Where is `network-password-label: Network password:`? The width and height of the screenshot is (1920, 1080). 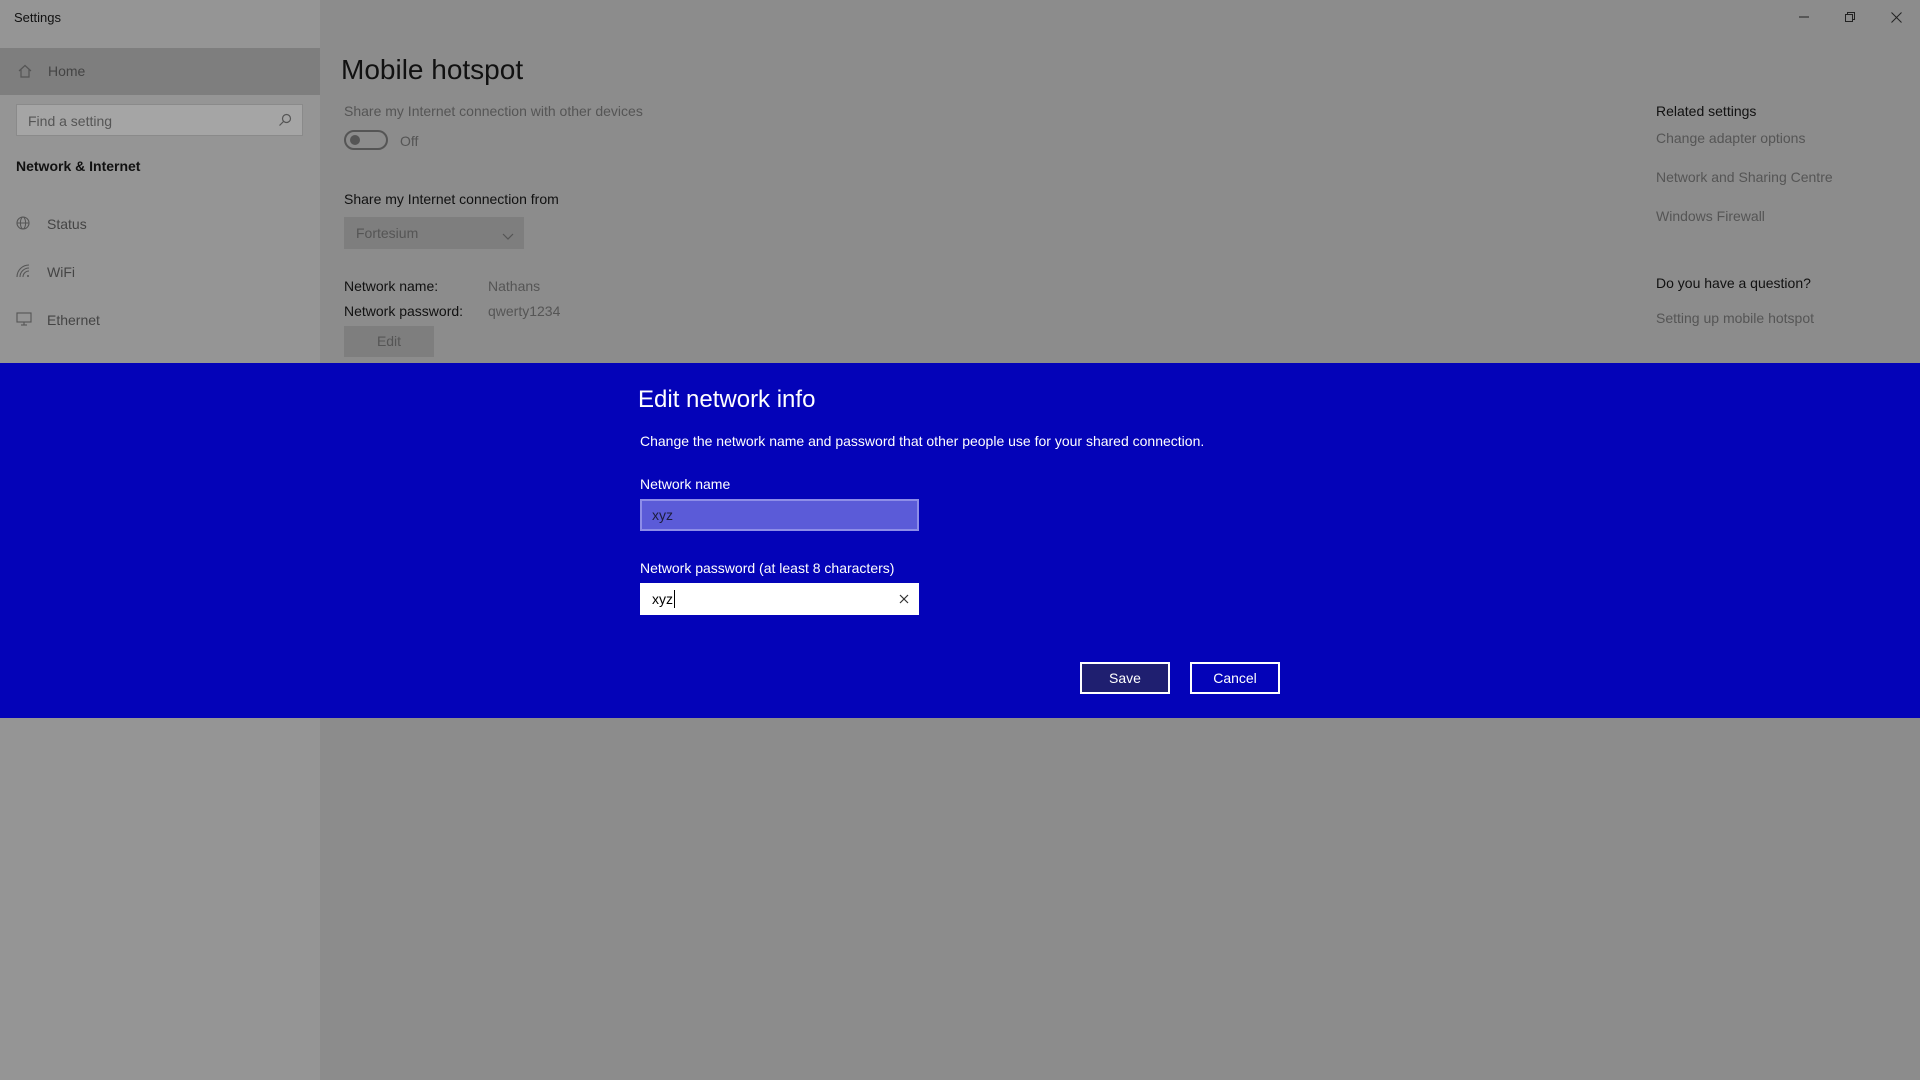
network-password-label: Network password: is located at coordinates (404, 311).